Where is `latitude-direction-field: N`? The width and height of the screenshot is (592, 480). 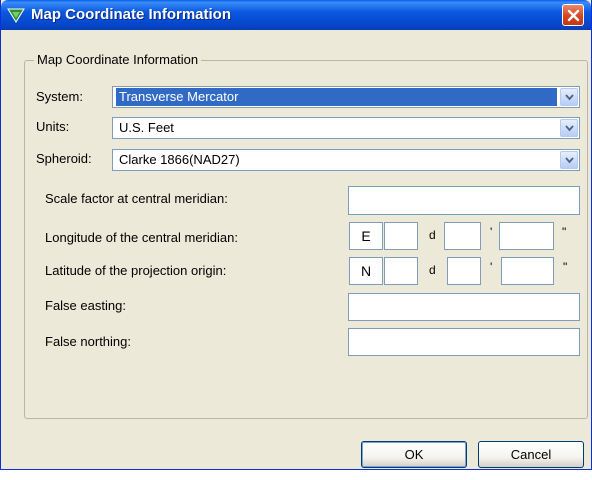 latitude-direction-field: N is located at coordinates (366, 271).